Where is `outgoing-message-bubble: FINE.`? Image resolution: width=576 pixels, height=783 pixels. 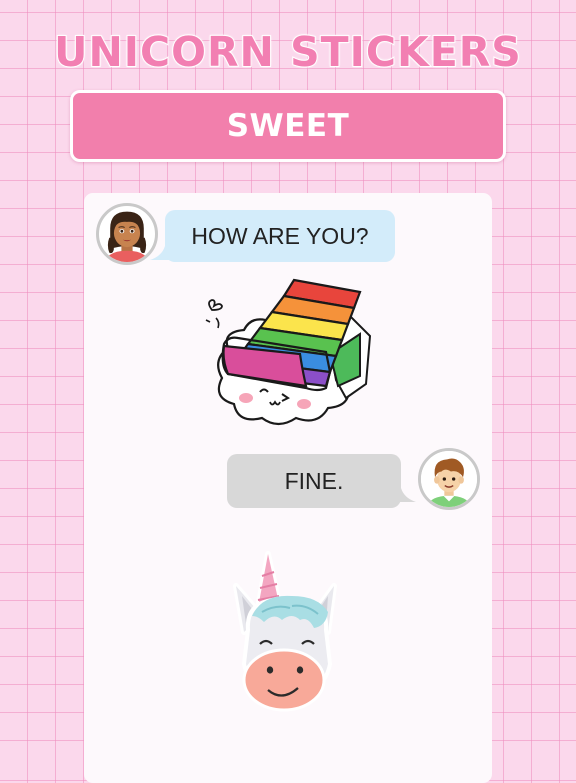
outgoing-message-bubble: FINE. is located at coordinates (314, 481).